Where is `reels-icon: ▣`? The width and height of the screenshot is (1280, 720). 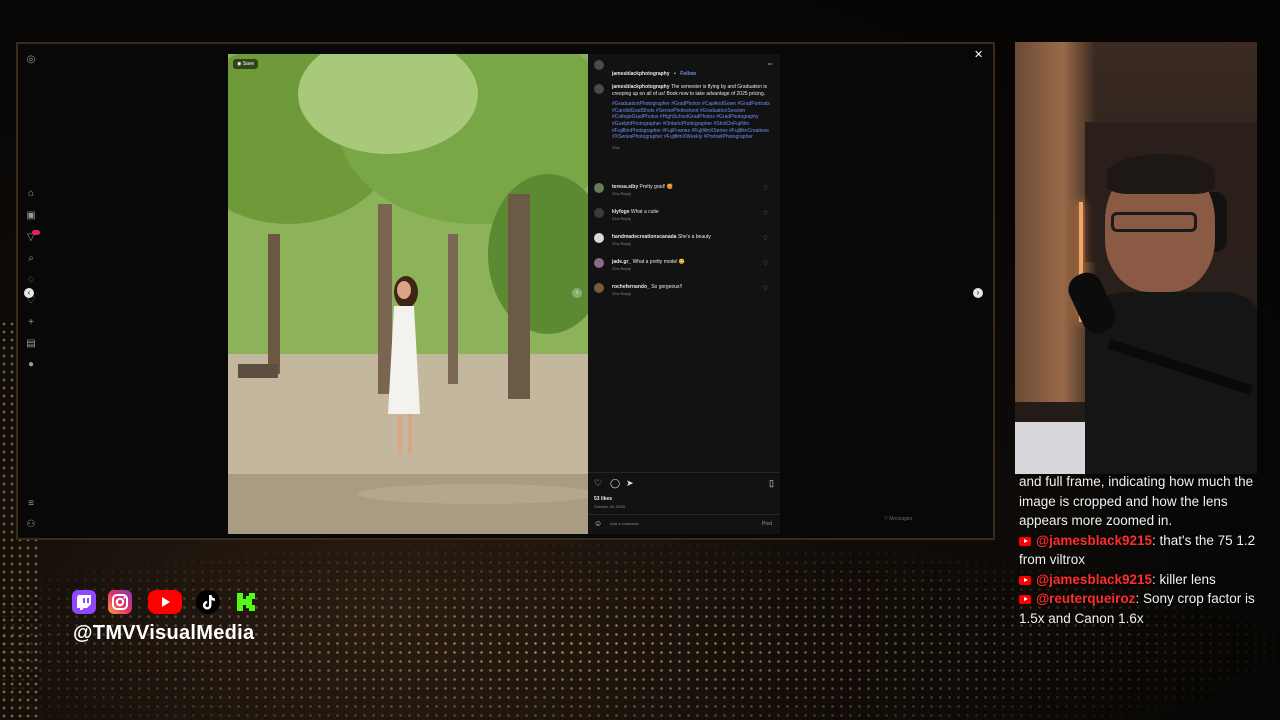
reels-icon: ▣ is located at coordinates (31, 216).